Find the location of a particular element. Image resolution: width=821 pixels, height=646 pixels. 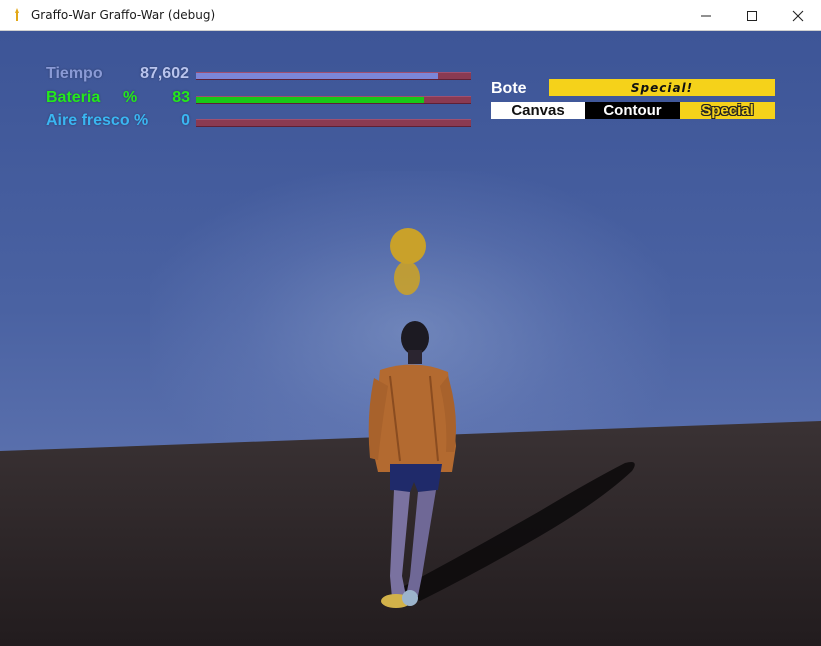

close-button is located at coordinates (798, 15).